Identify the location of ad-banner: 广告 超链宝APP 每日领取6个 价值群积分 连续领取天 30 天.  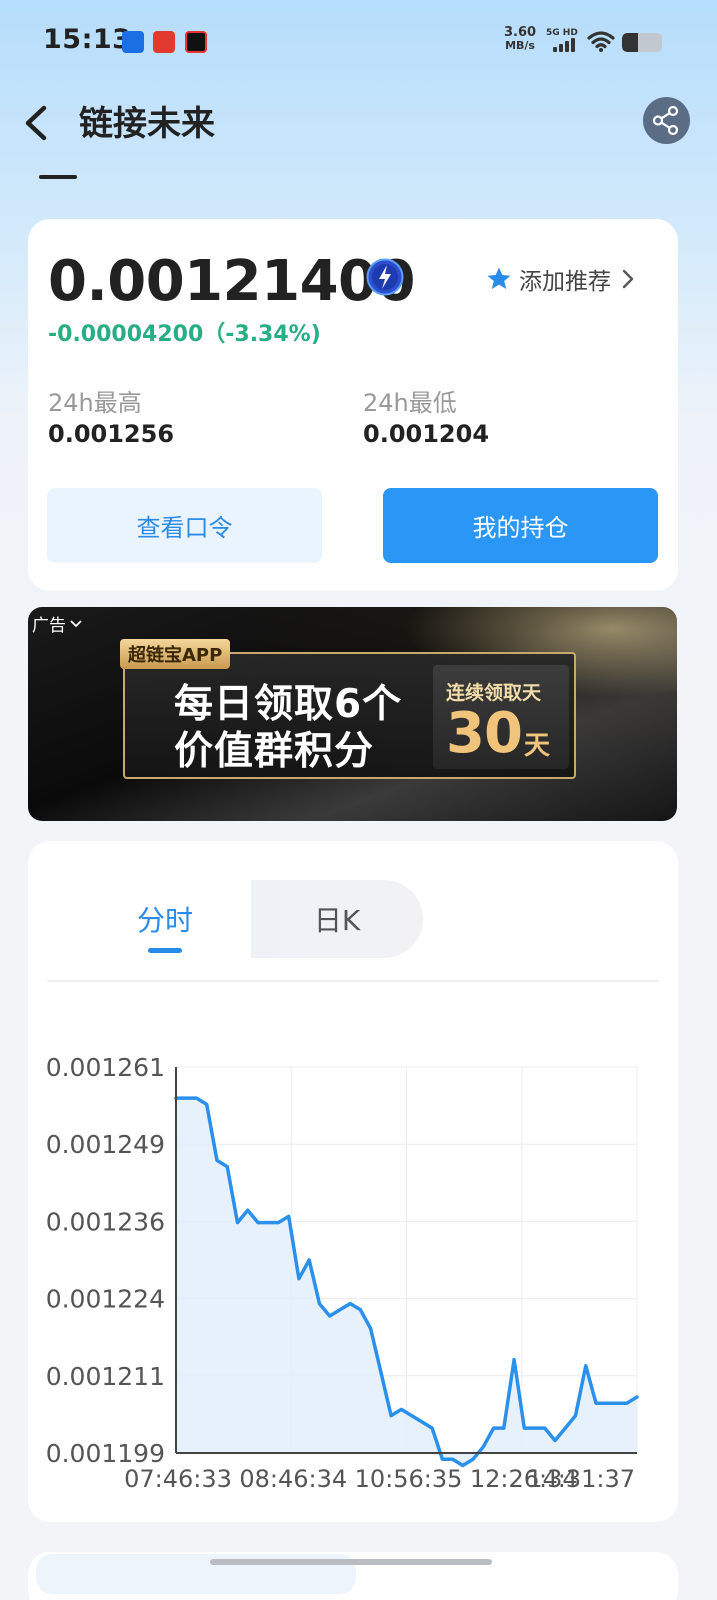
(352, 714).